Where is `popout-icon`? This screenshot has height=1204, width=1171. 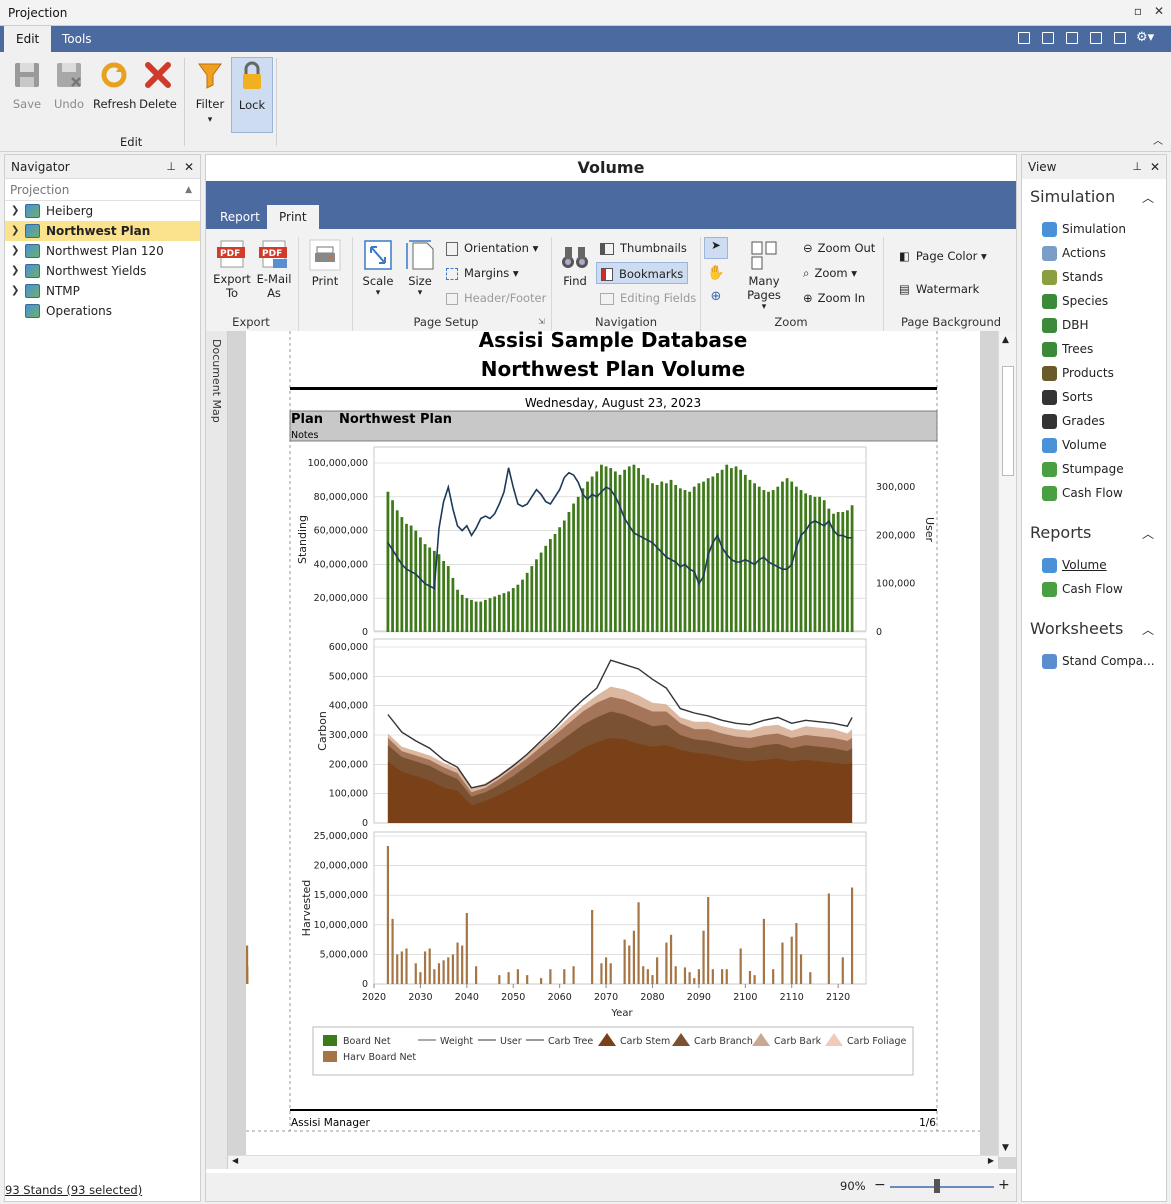
popout-icon is located at coordinates (1120, 38).